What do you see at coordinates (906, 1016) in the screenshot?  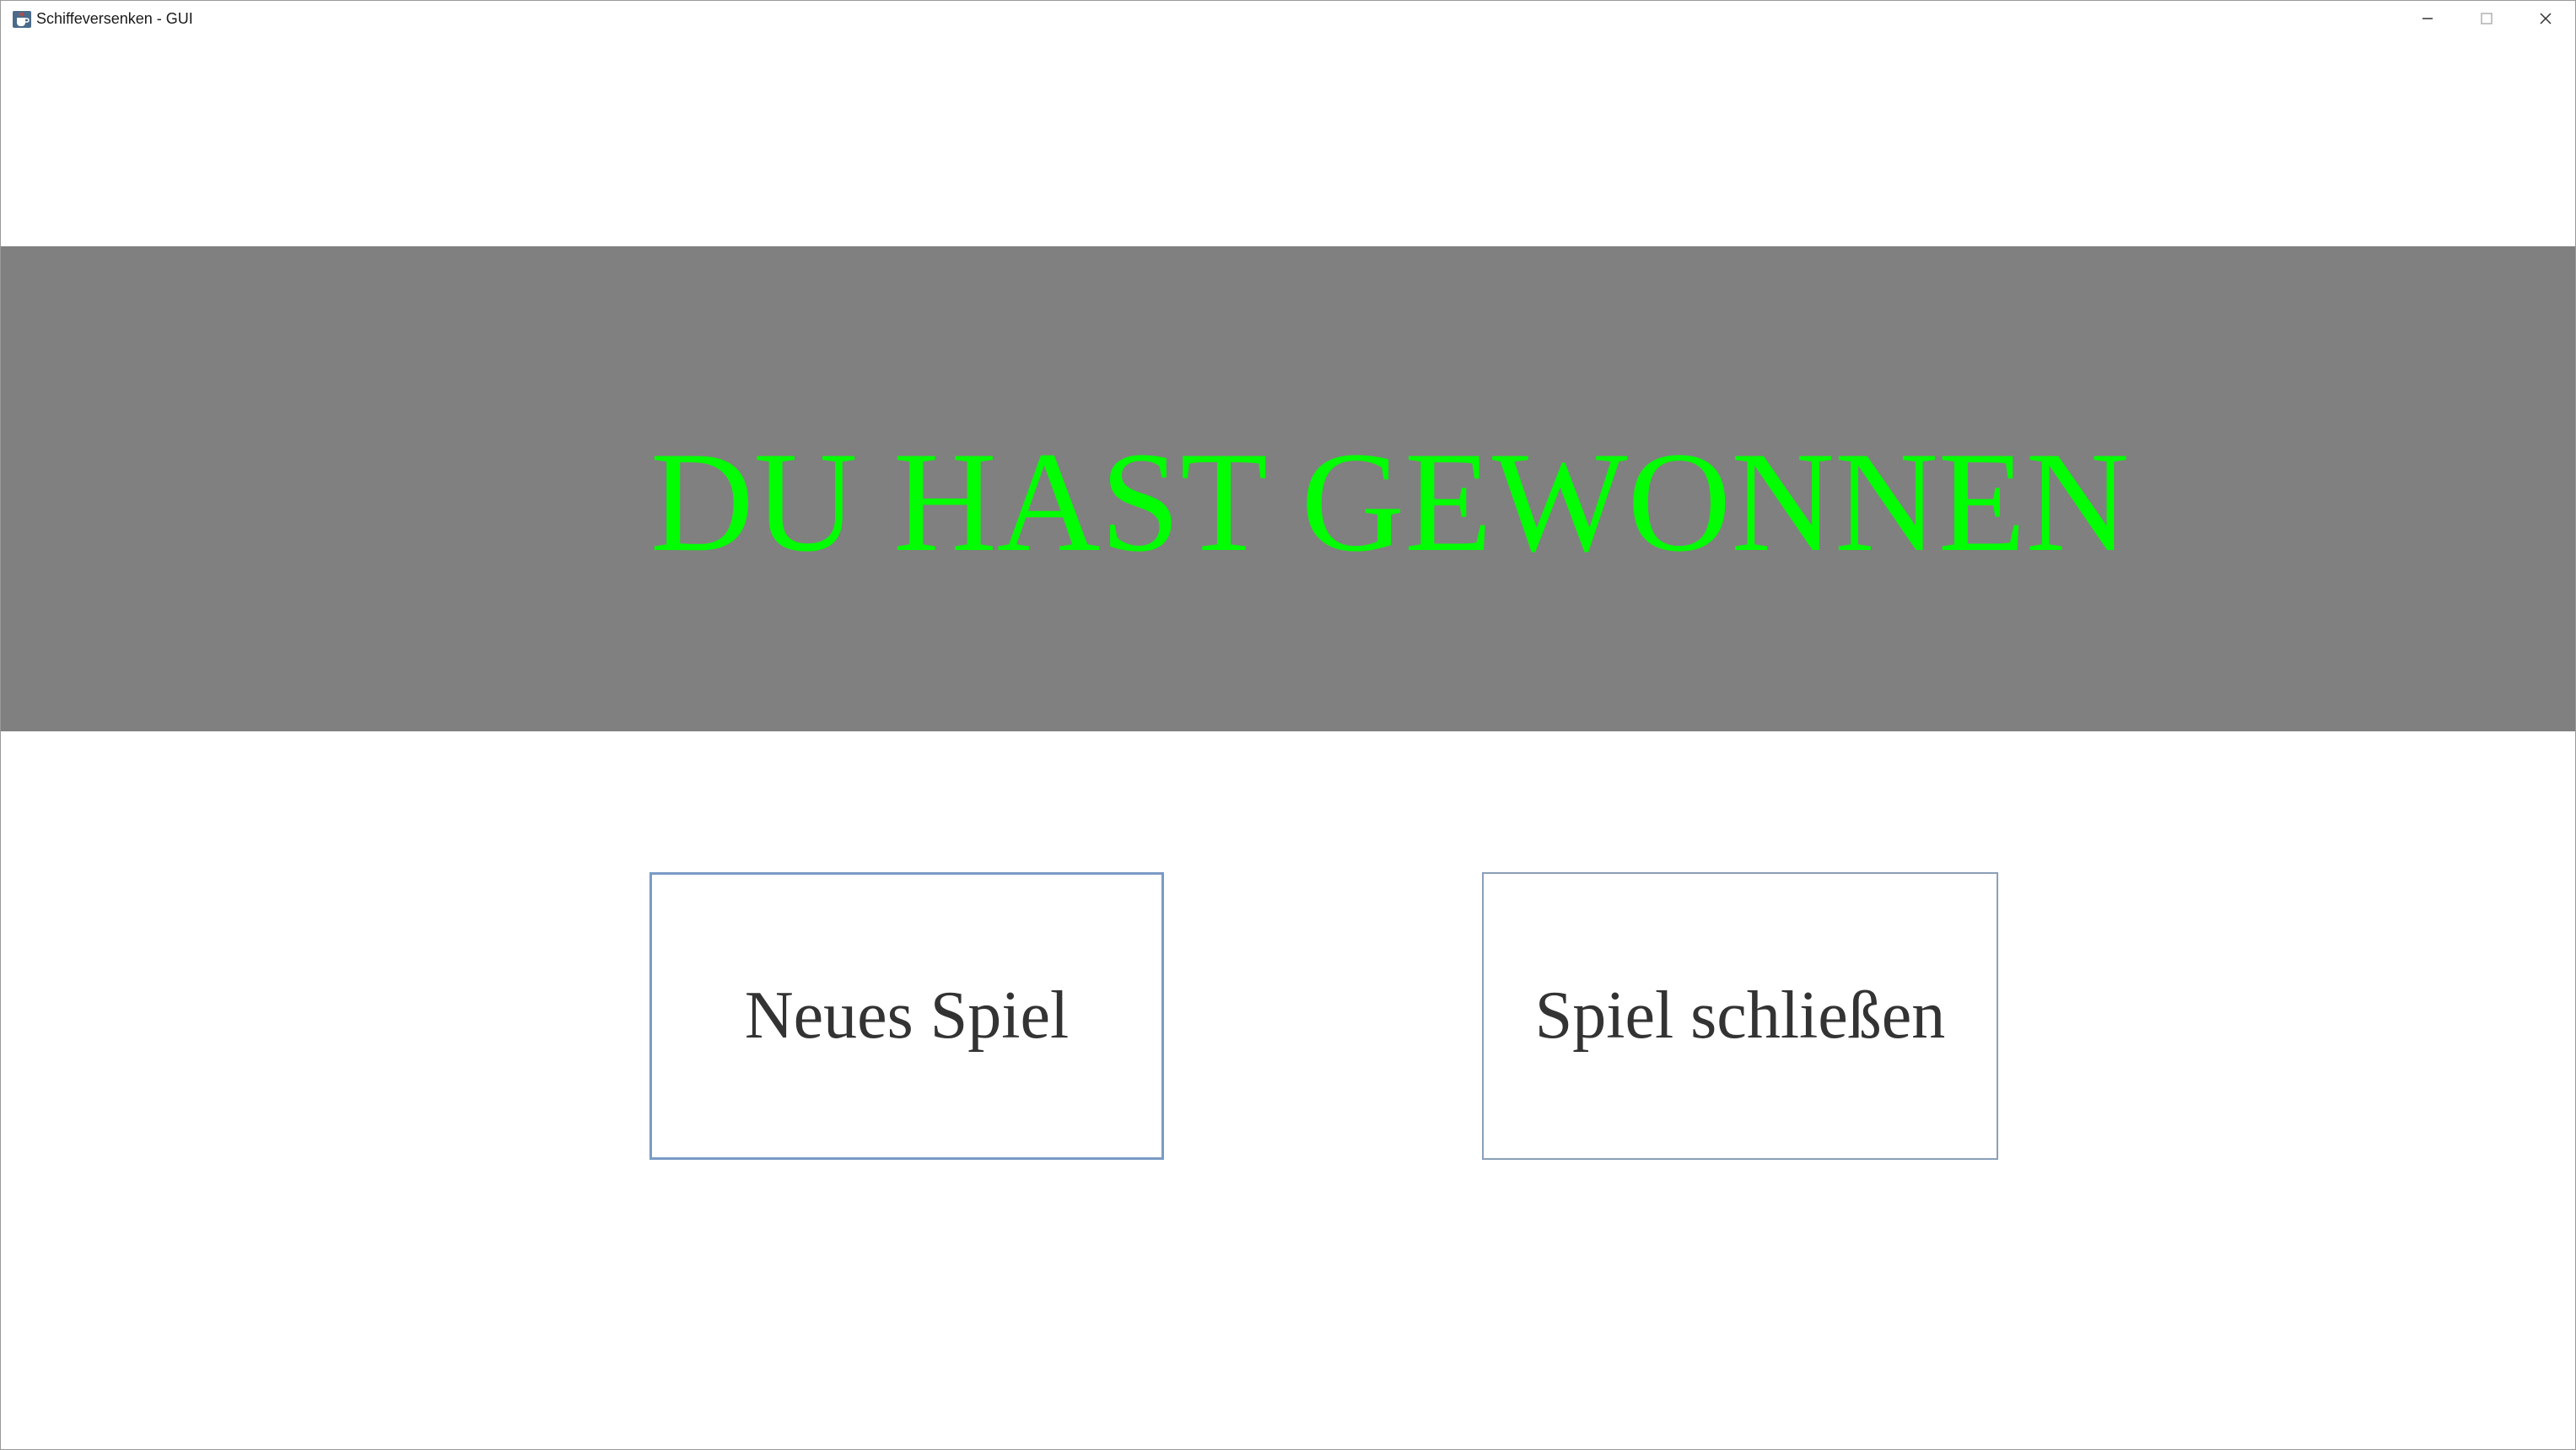 I see `new-game-button: Neues Spiel` at bounding box center [906, 1016].